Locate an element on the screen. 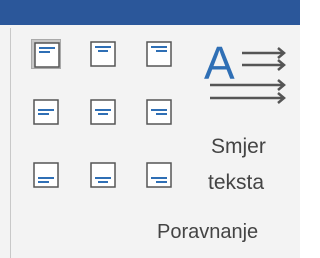  align-middle-center-button is located at coordinates (103, 112).